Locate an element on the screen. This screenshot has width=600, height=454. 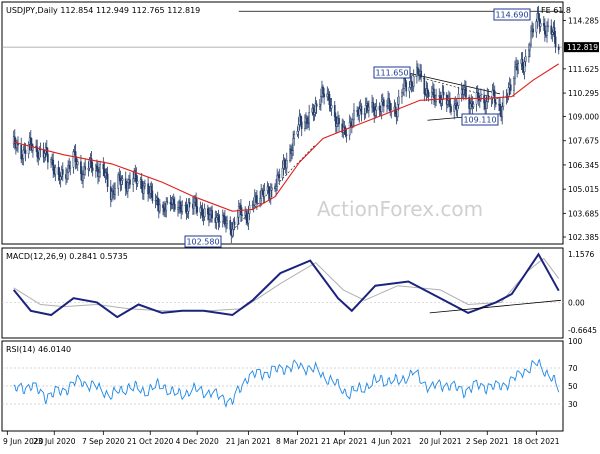
annotation-label: 111.650 is located at coordinates (391, 73).